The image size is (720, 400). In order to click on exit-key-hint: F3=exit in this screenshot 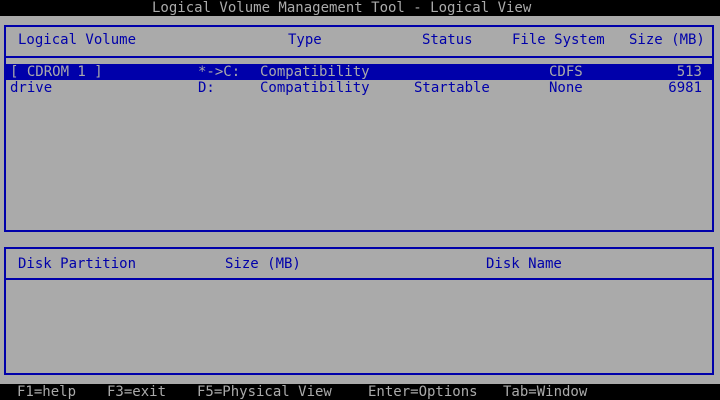, I will do `click(136, 392)`.